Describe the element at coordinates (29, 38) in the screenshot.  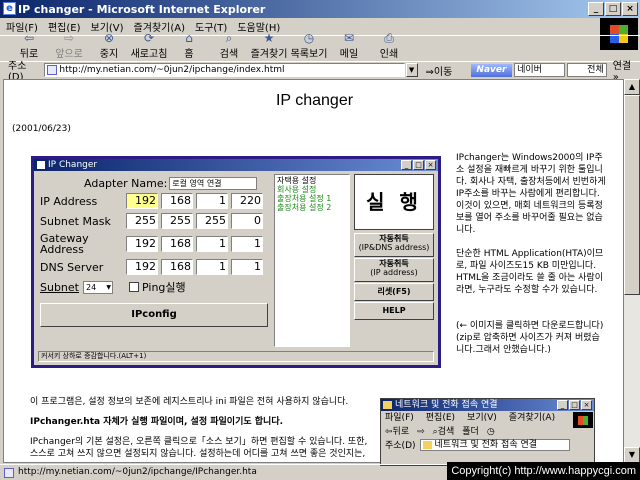
I see `back-arrow-icon: ⇦` at that location.